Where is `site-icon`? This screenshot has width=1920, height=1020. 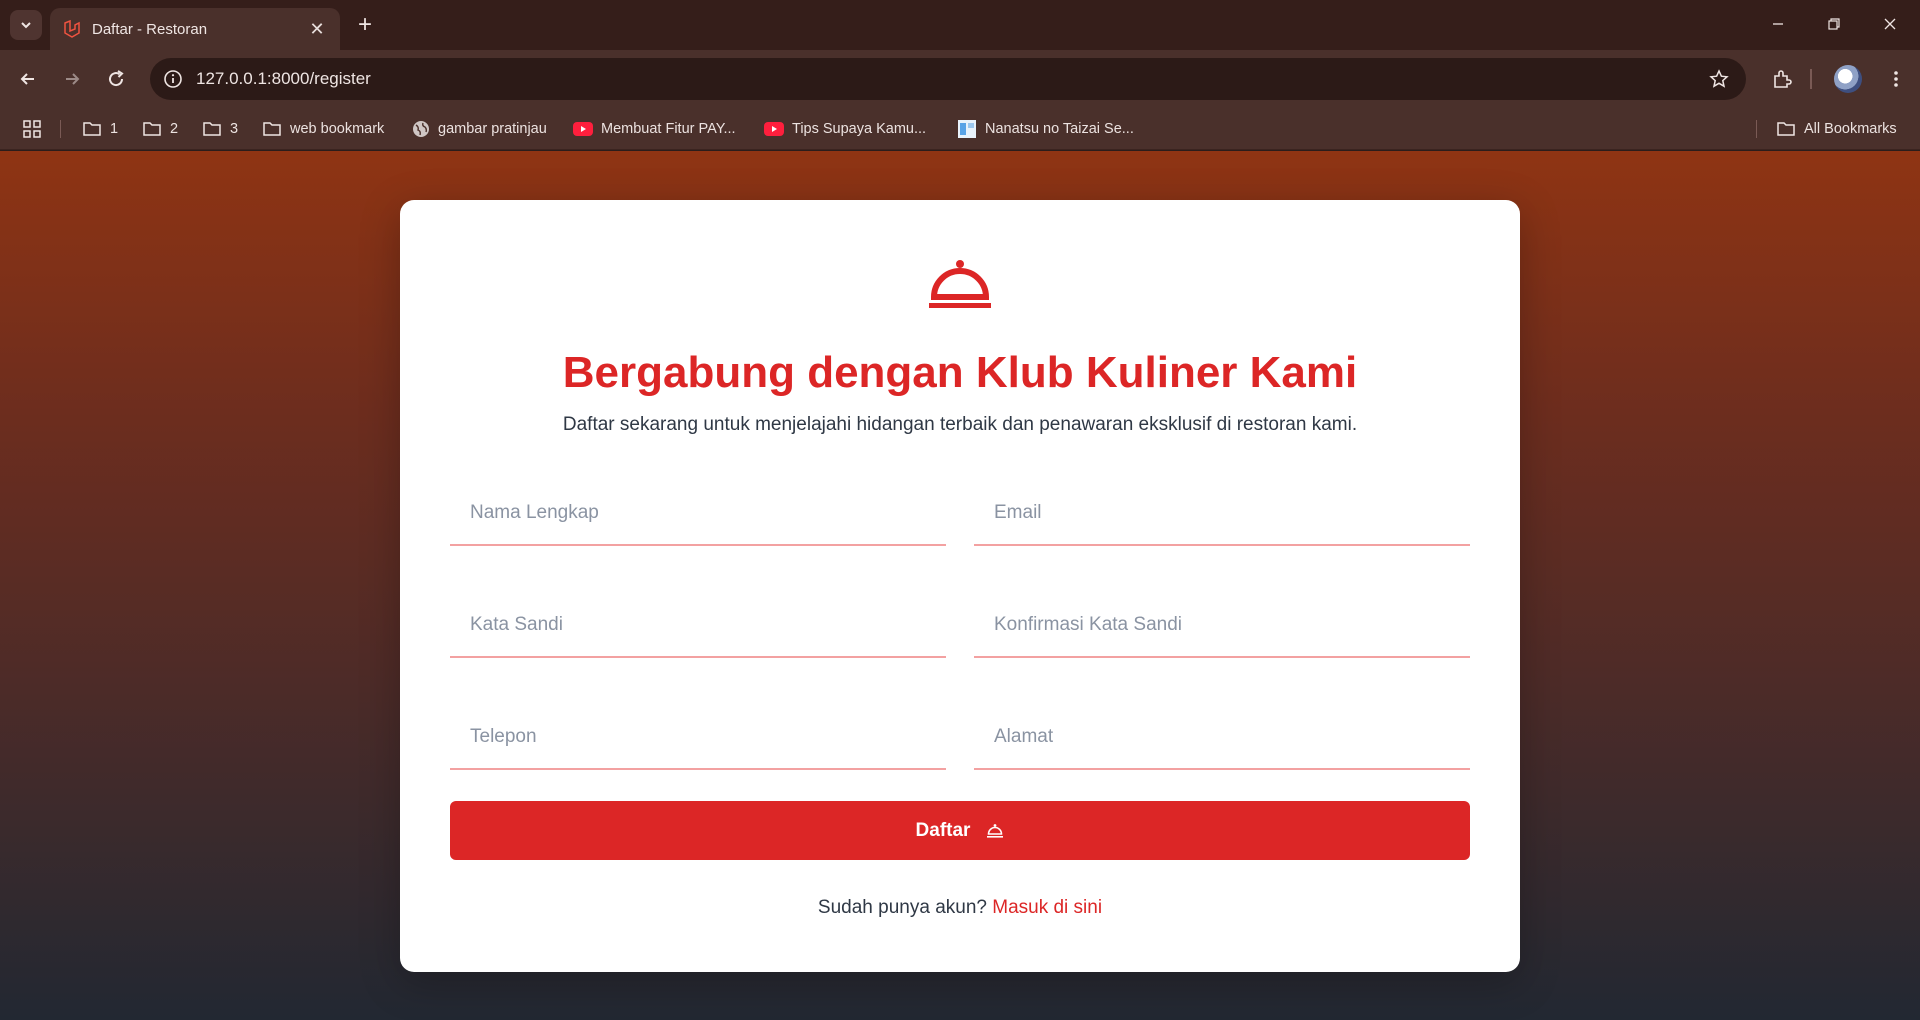 site-icon is located at coordinates (967, 129).